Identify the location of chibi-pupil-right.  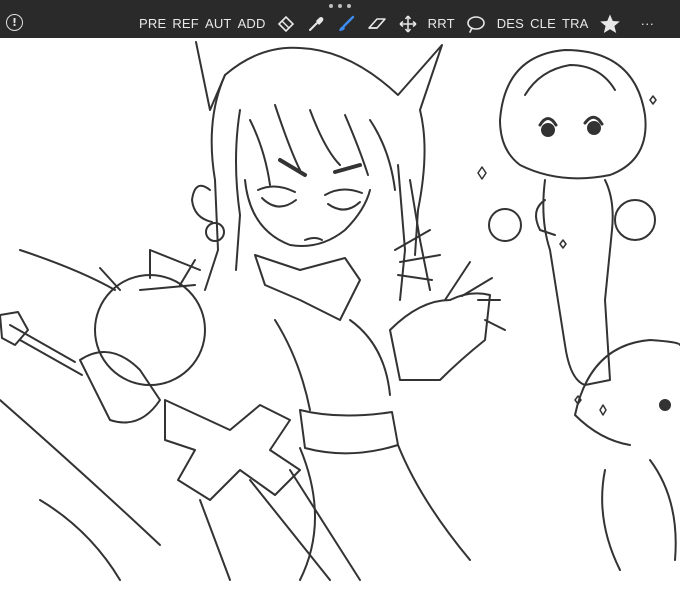
(594, 128).